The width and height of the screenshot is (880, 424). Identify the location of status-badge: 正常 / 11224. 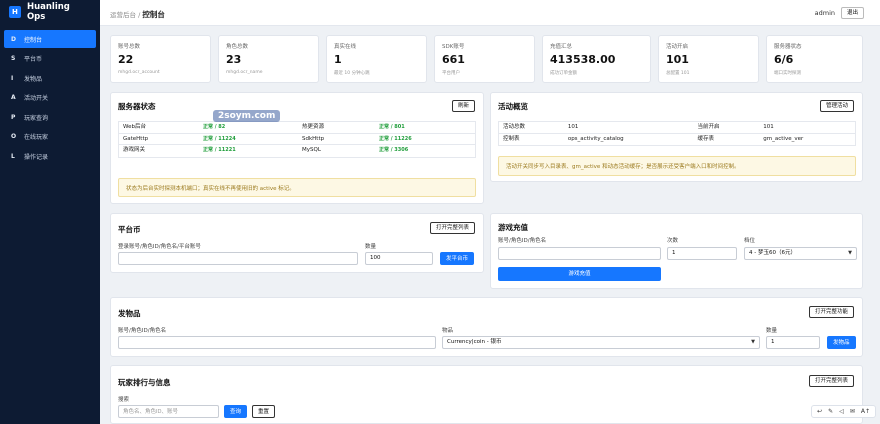
(219, 138).